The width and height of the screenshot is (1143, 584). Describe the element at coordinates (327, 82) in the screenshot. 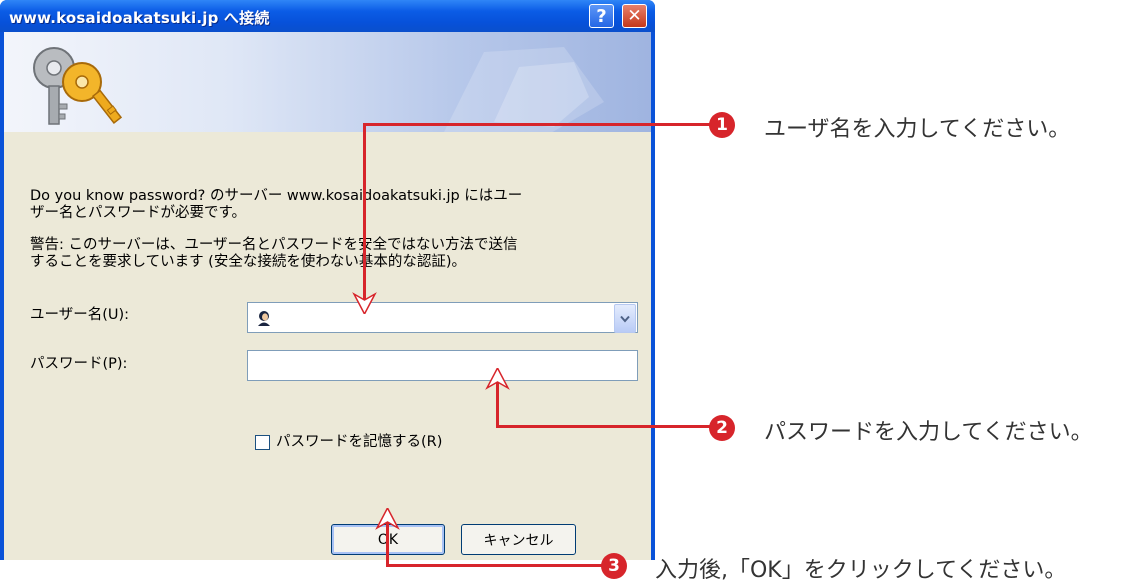

I see `banner` at that location.